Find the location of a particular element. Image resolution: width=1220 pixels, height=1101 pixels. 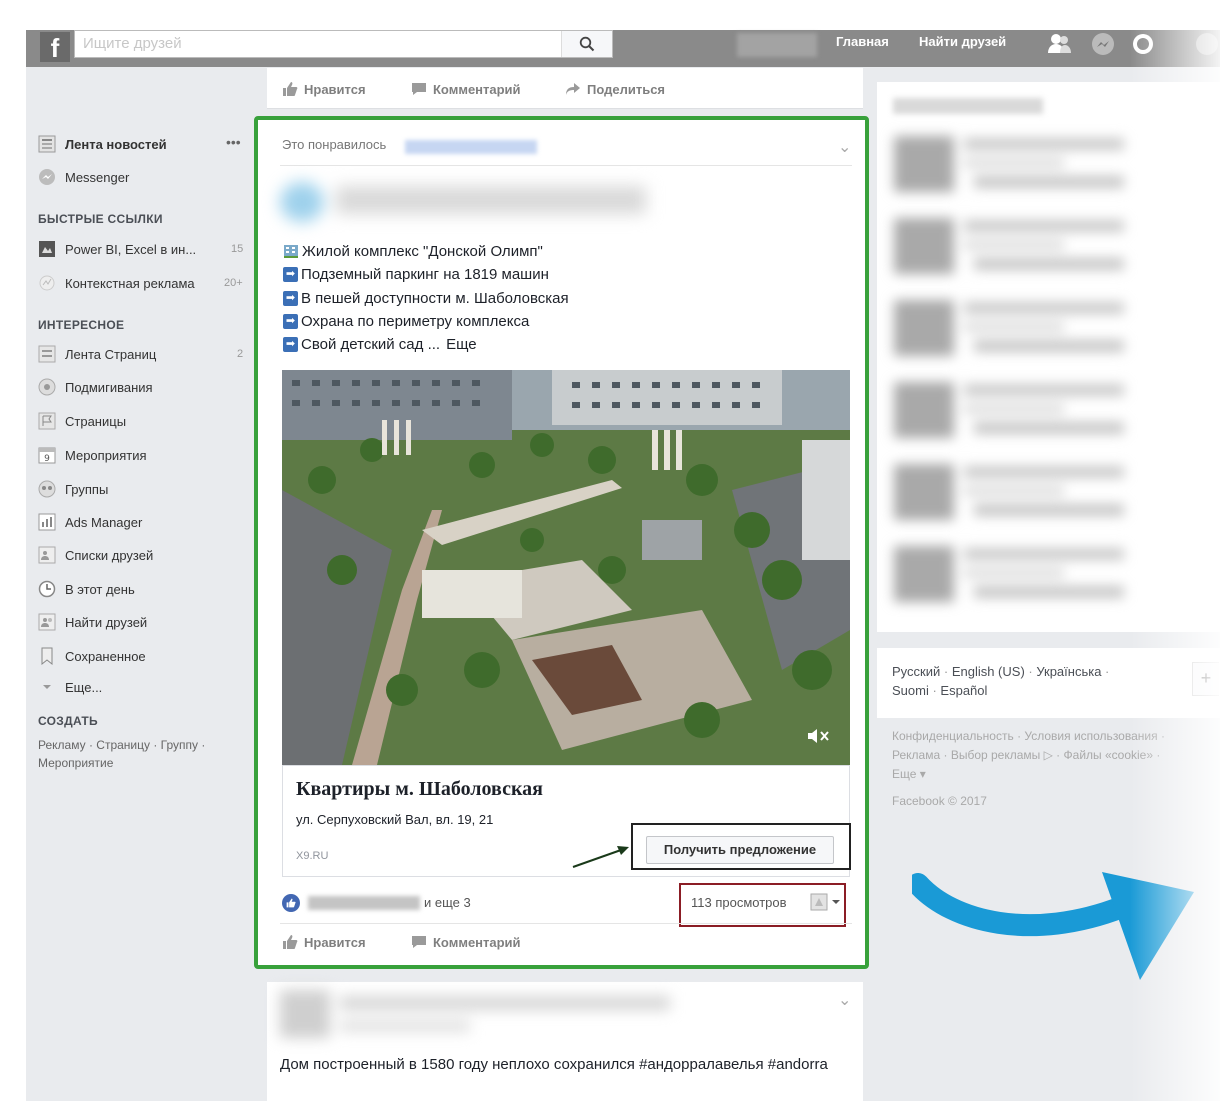

pokes-icon is located at coordinates (47, 387).